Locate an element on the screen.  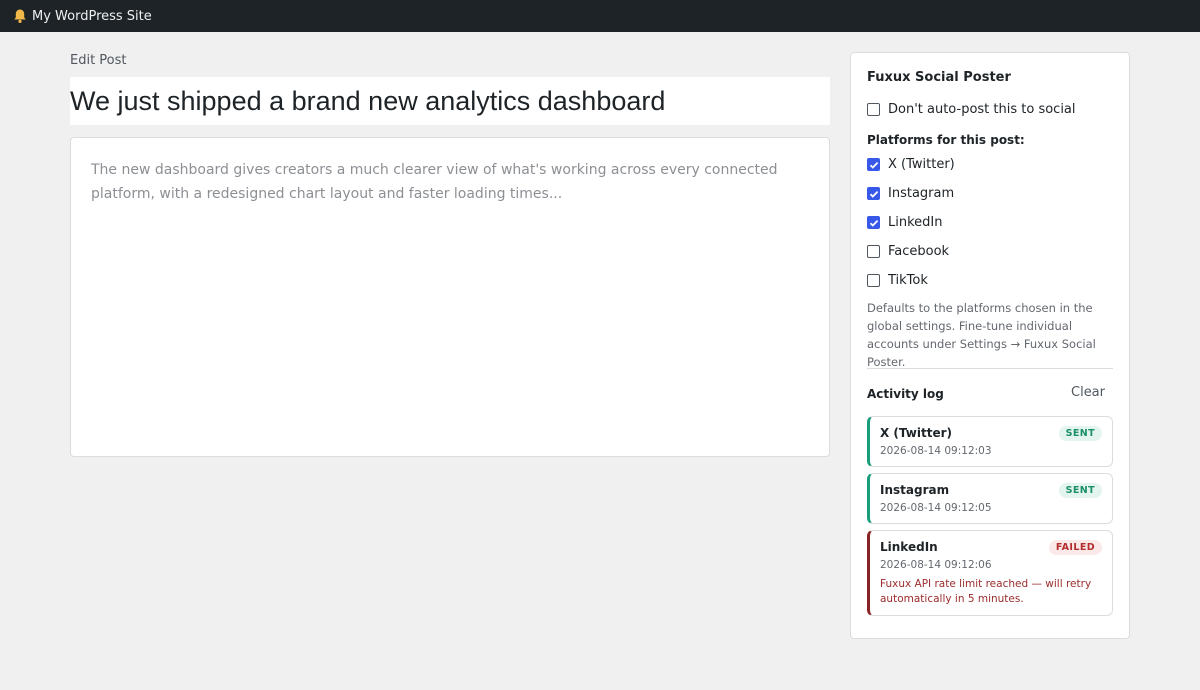
platform-checkbox-tiktok: TikTok is located at coordinates (897, 280).